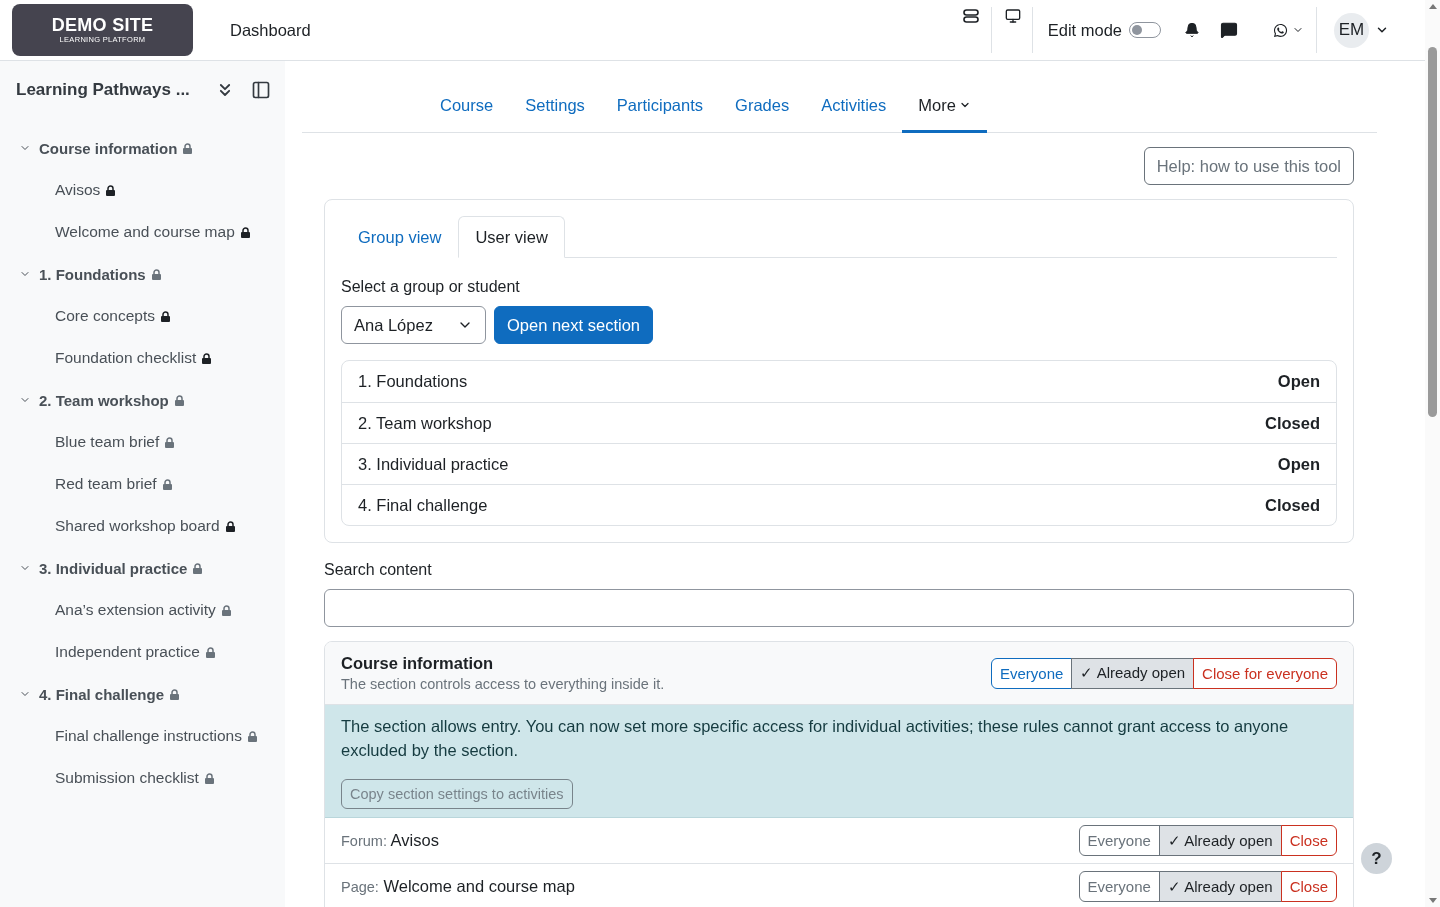 The height and width of the screenshot is (907, 1440). What do you see at coordinates (106, 358) in the screenshot?
I see `sidebar-activity-link: Foundation checklist` at bounding box center [106, 358].